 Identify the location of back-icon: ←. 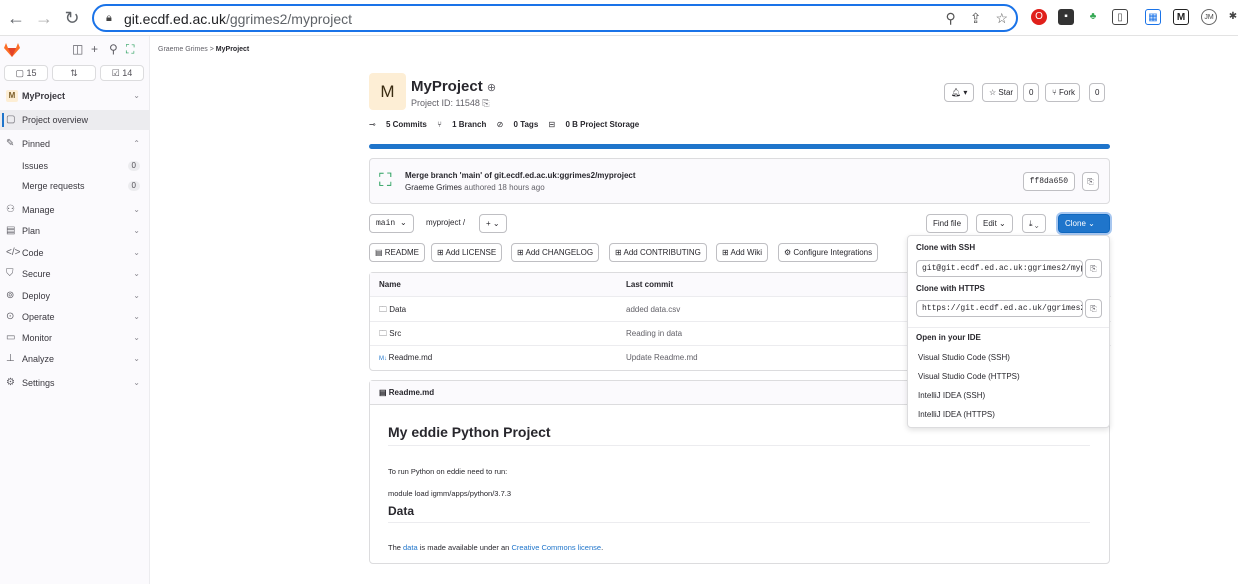
(16, 18).